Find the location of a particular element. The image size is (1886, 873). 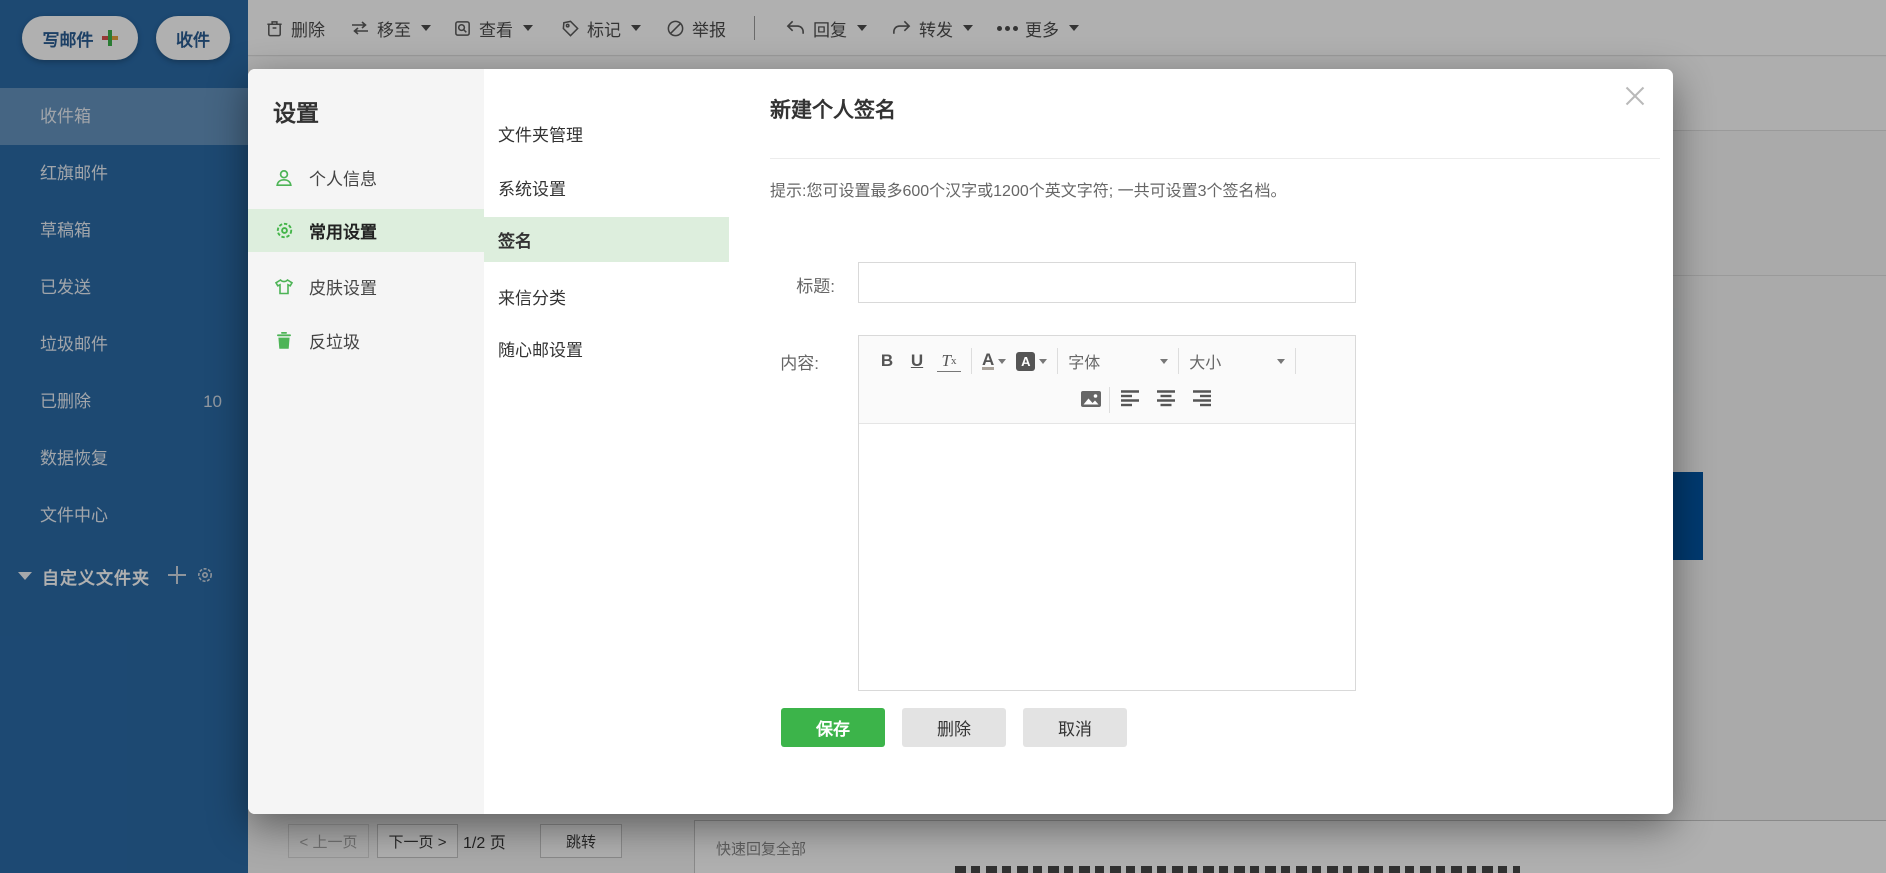

bg-color-icon: A is located at coordinates (1026, 361).